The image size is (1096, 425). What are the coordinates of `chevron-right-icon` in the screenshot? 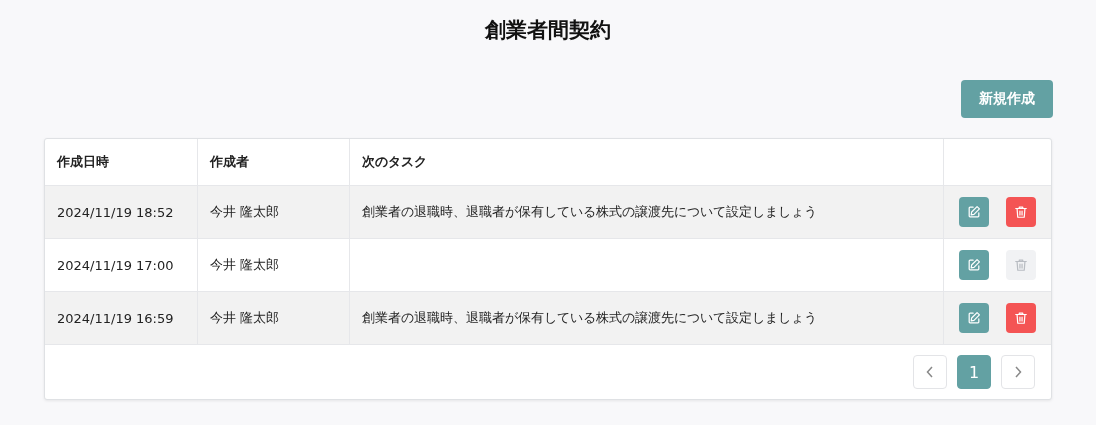 It's located at (1018, 372).